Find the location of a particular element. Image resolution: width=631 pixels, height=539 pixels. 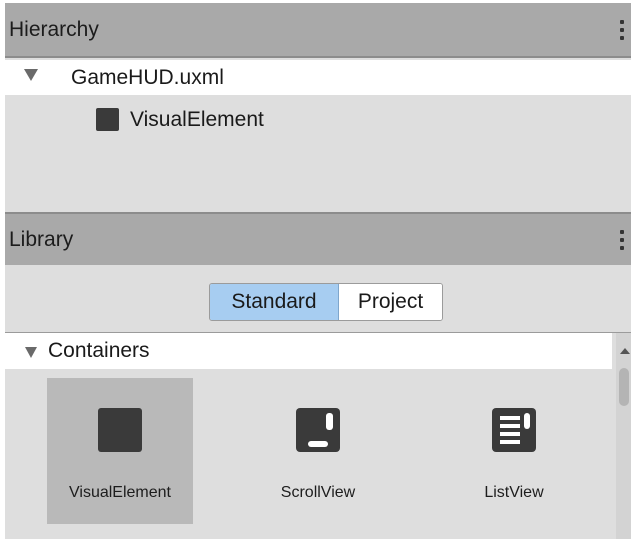

scrollbar-thumb is located at coordinates (624, 387).